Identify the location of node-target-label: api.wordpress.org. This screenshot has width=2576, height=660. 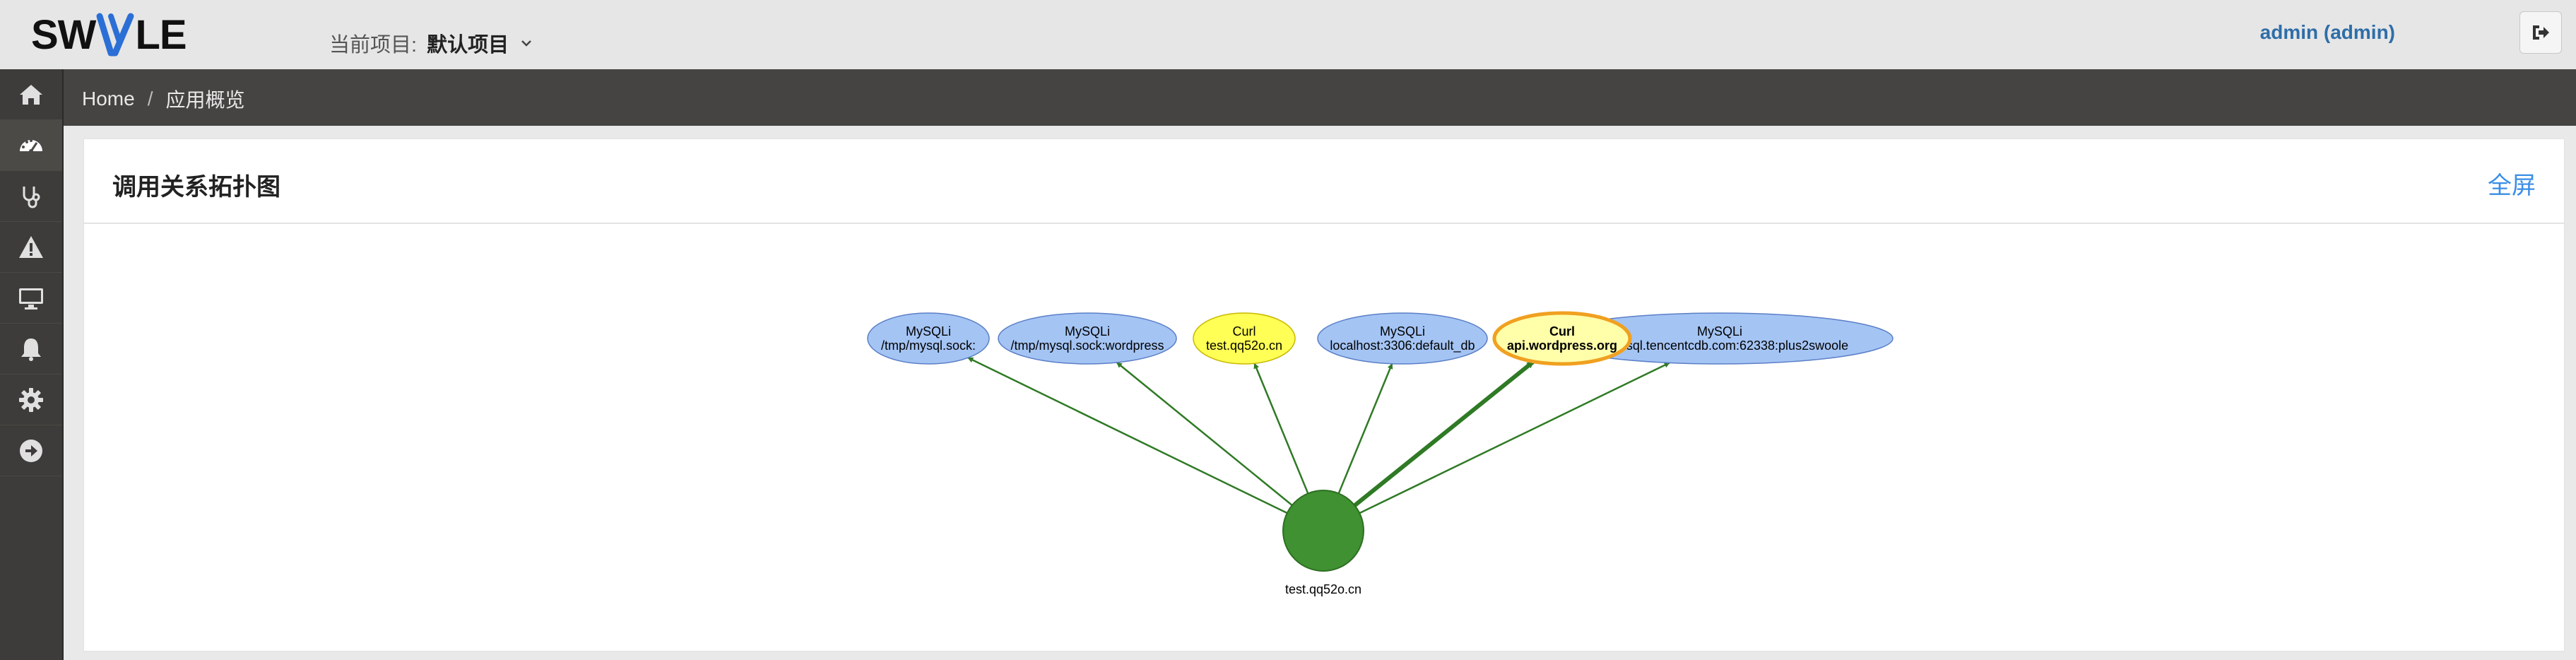
(1562, 345).